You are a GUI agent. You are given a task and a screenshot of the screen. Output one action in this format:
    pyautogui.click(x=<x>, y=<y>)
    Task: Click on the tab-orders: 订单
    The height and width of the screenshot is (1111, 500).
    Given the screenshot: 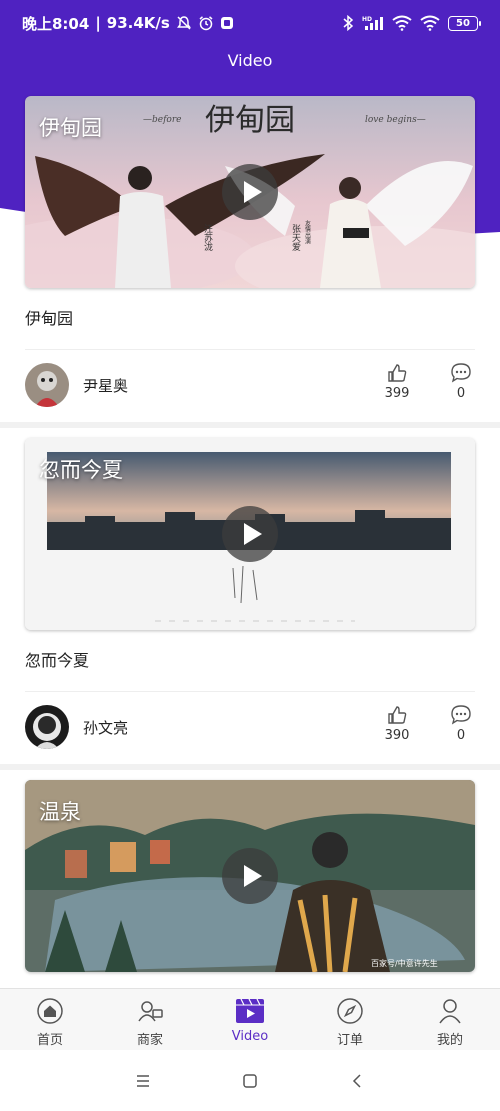 What is the action you would take?
    pyautogui.click(x=350, y=1019)
    